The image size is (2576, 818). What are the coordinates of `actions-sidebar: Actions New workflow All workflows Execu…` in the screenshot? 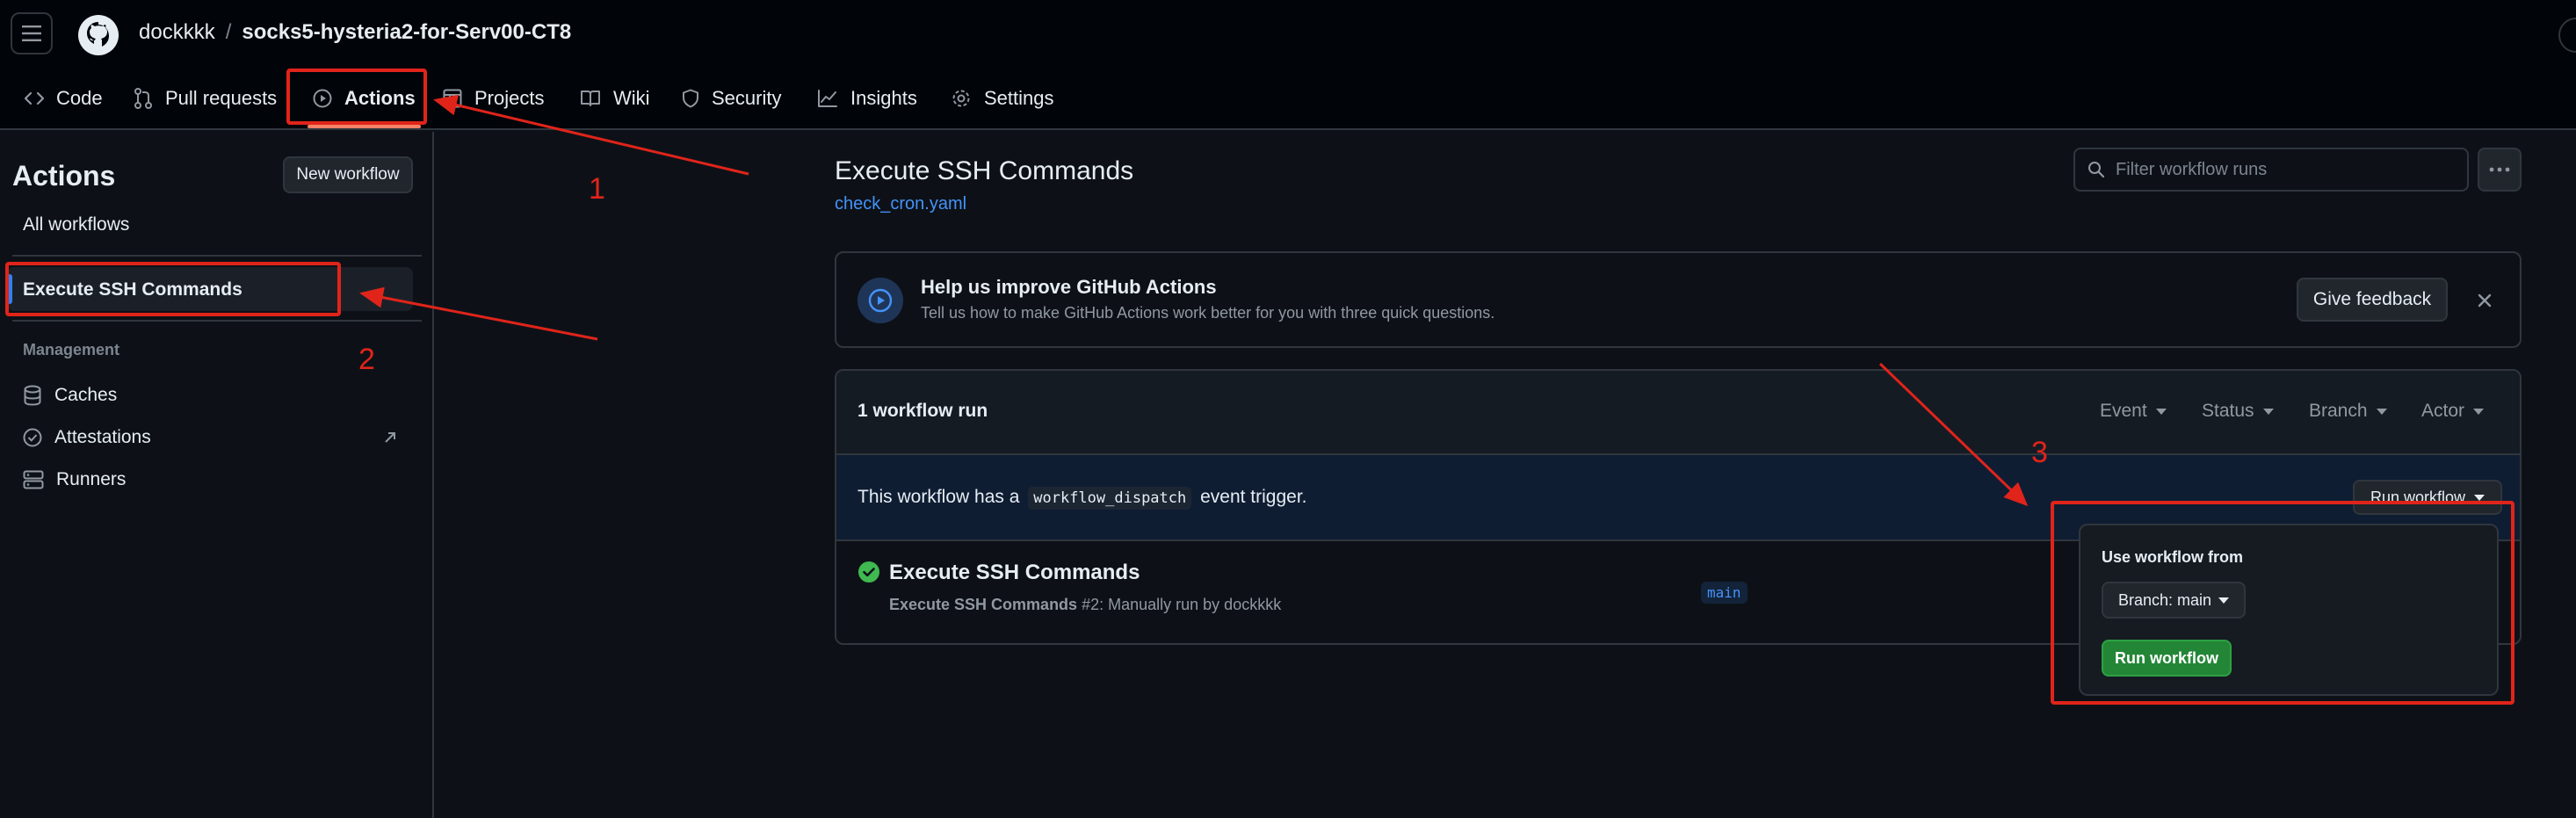 It's located at (217, 475).